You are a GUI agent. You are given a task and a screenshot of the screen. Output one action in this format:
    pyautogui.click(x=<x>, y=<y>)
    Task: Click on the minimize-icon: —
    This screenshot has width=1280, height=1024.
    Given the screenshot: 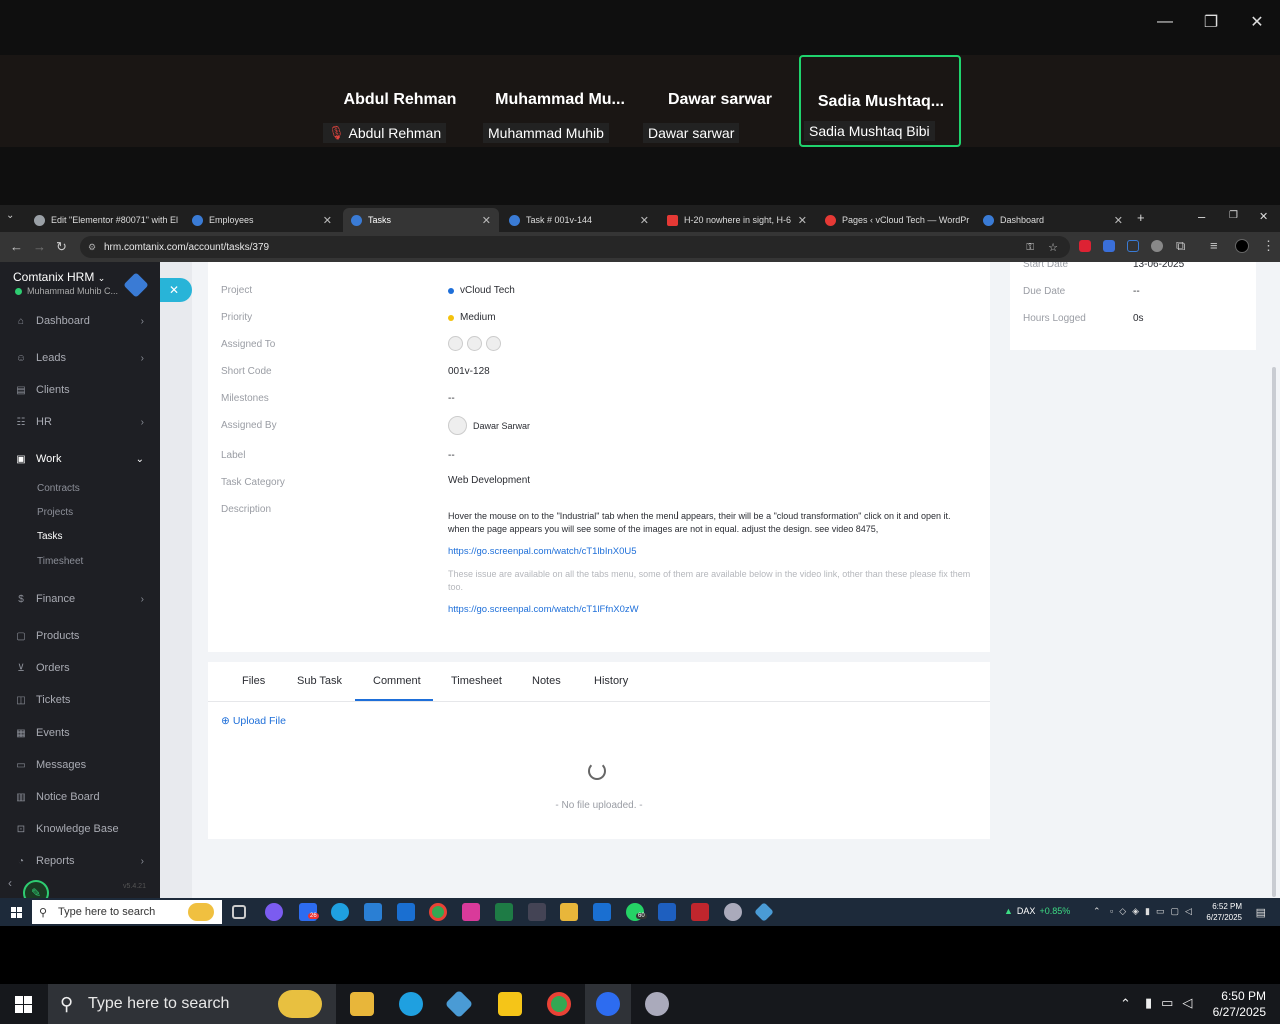 What is the action you would take?
    pyautogui.click(x=1165, y=22)
    